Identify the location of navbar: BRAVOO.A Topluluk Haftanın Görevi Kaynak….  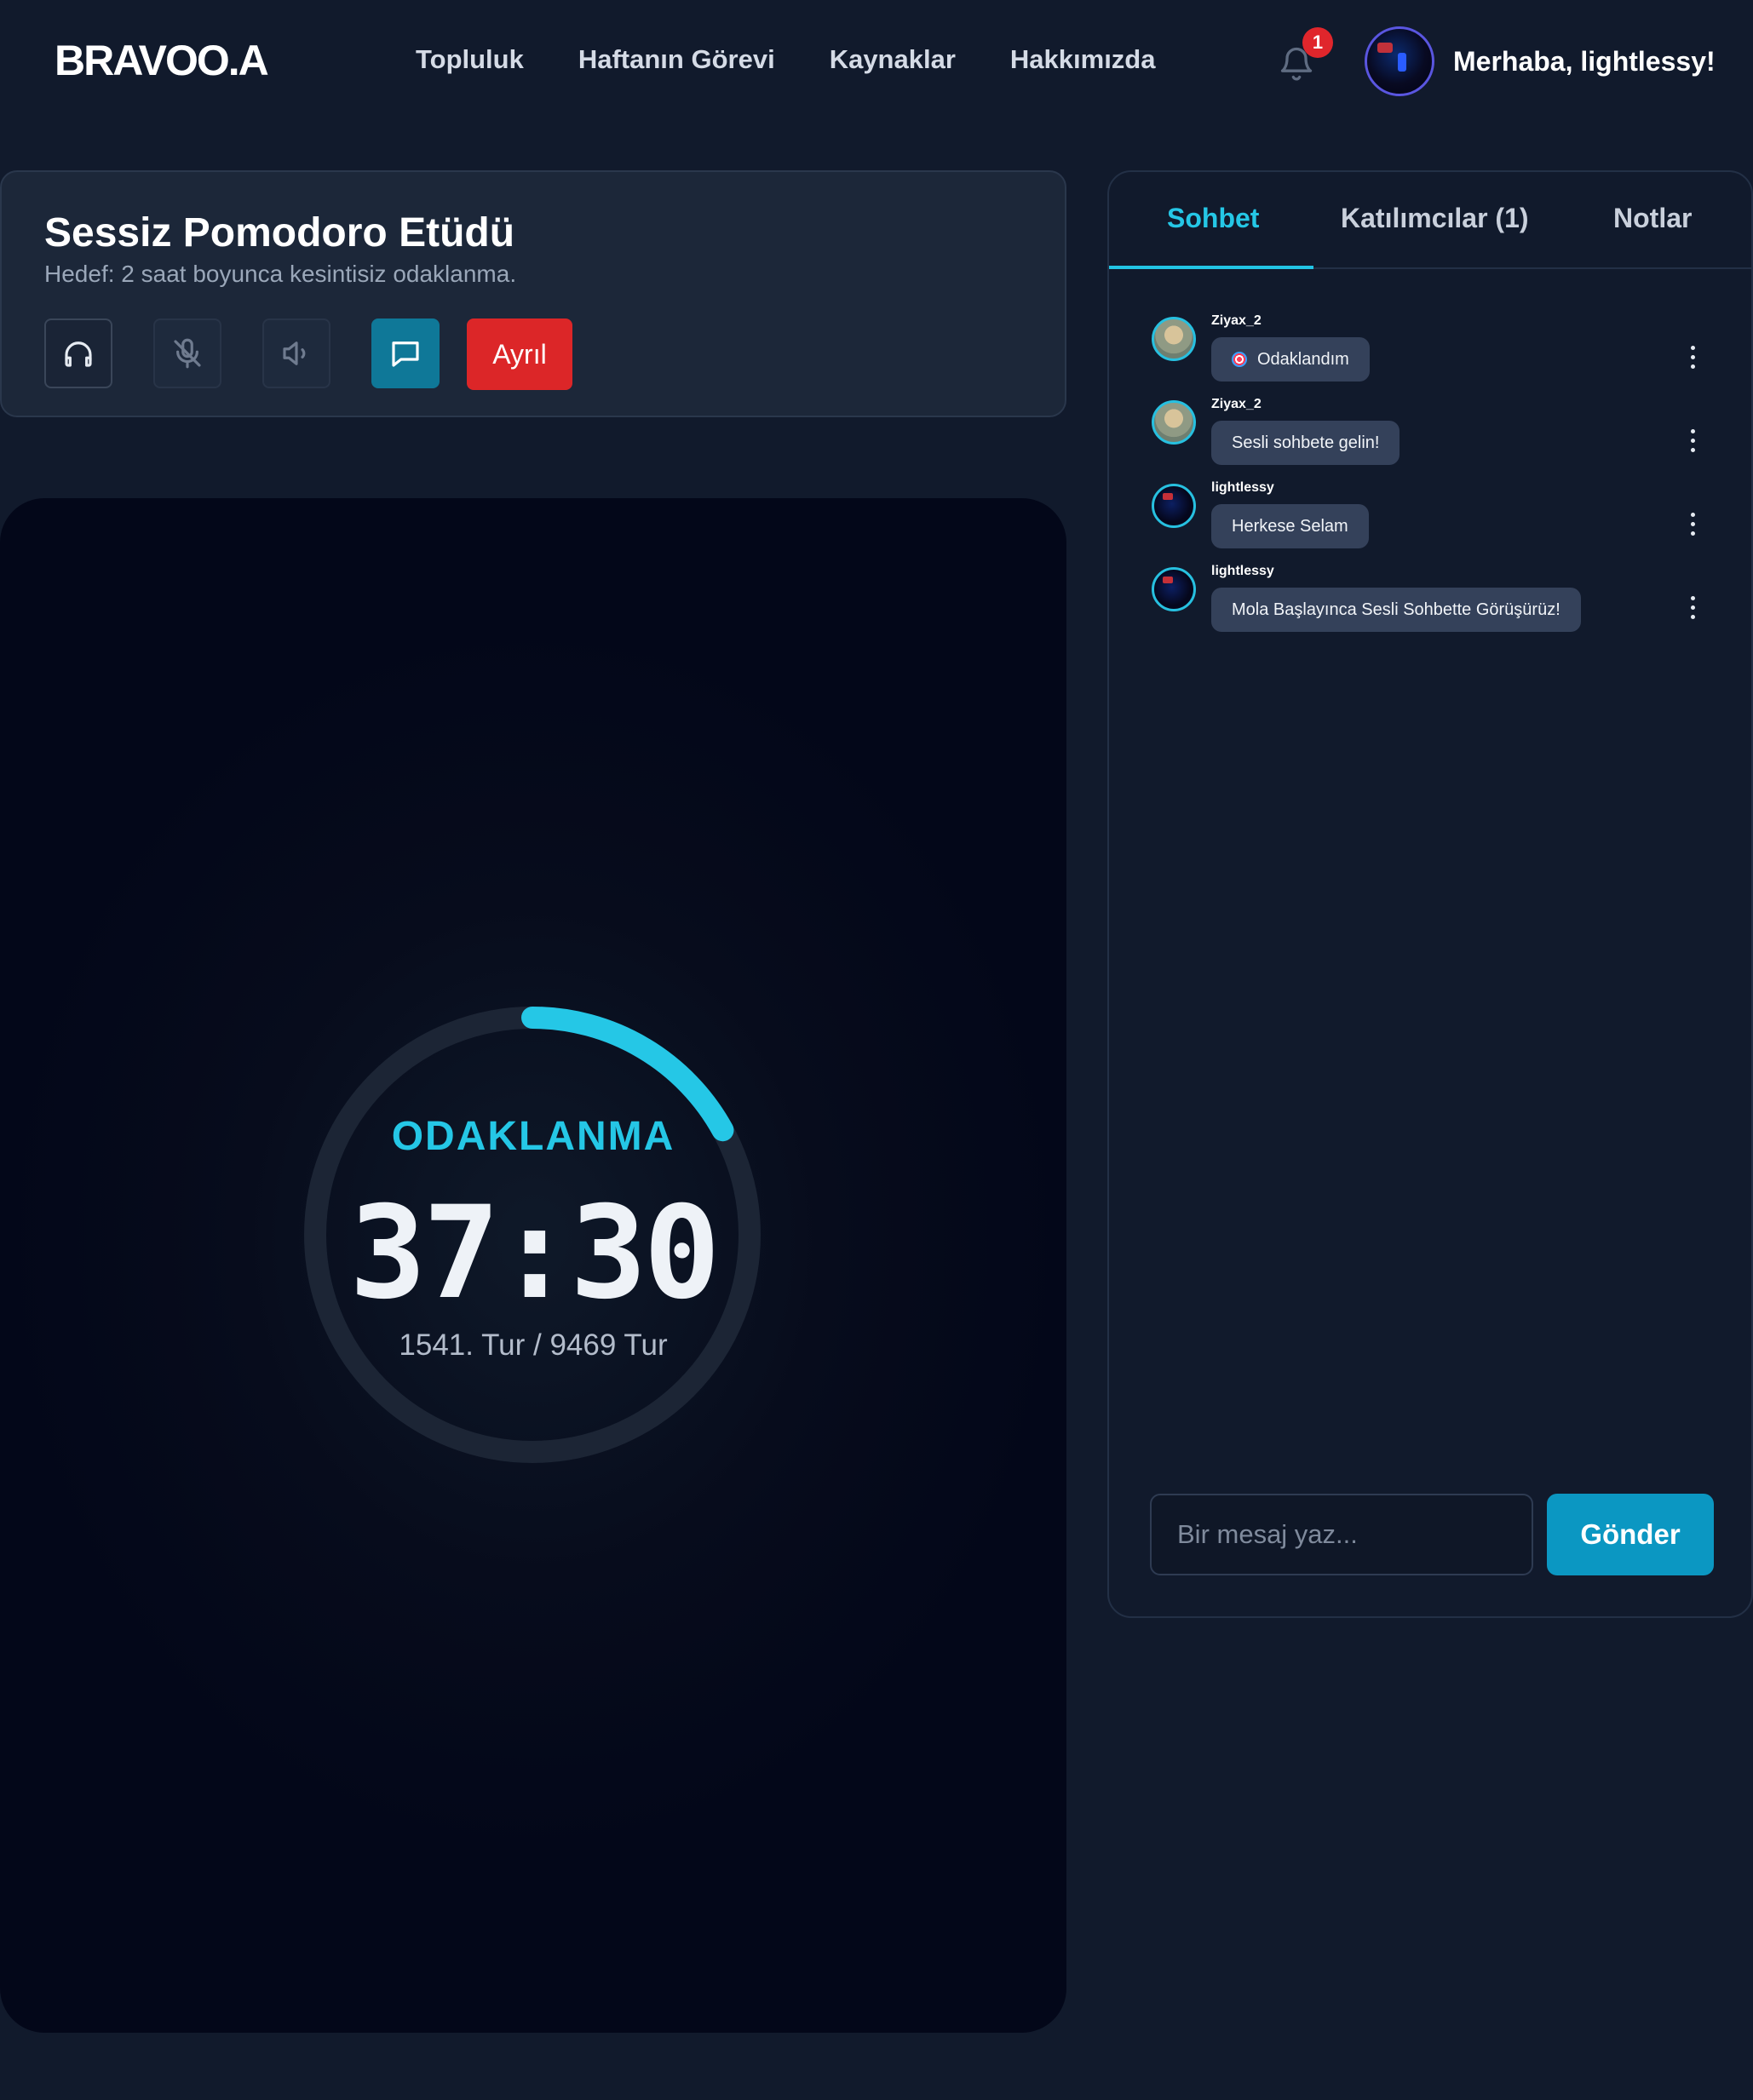
(876, 62).